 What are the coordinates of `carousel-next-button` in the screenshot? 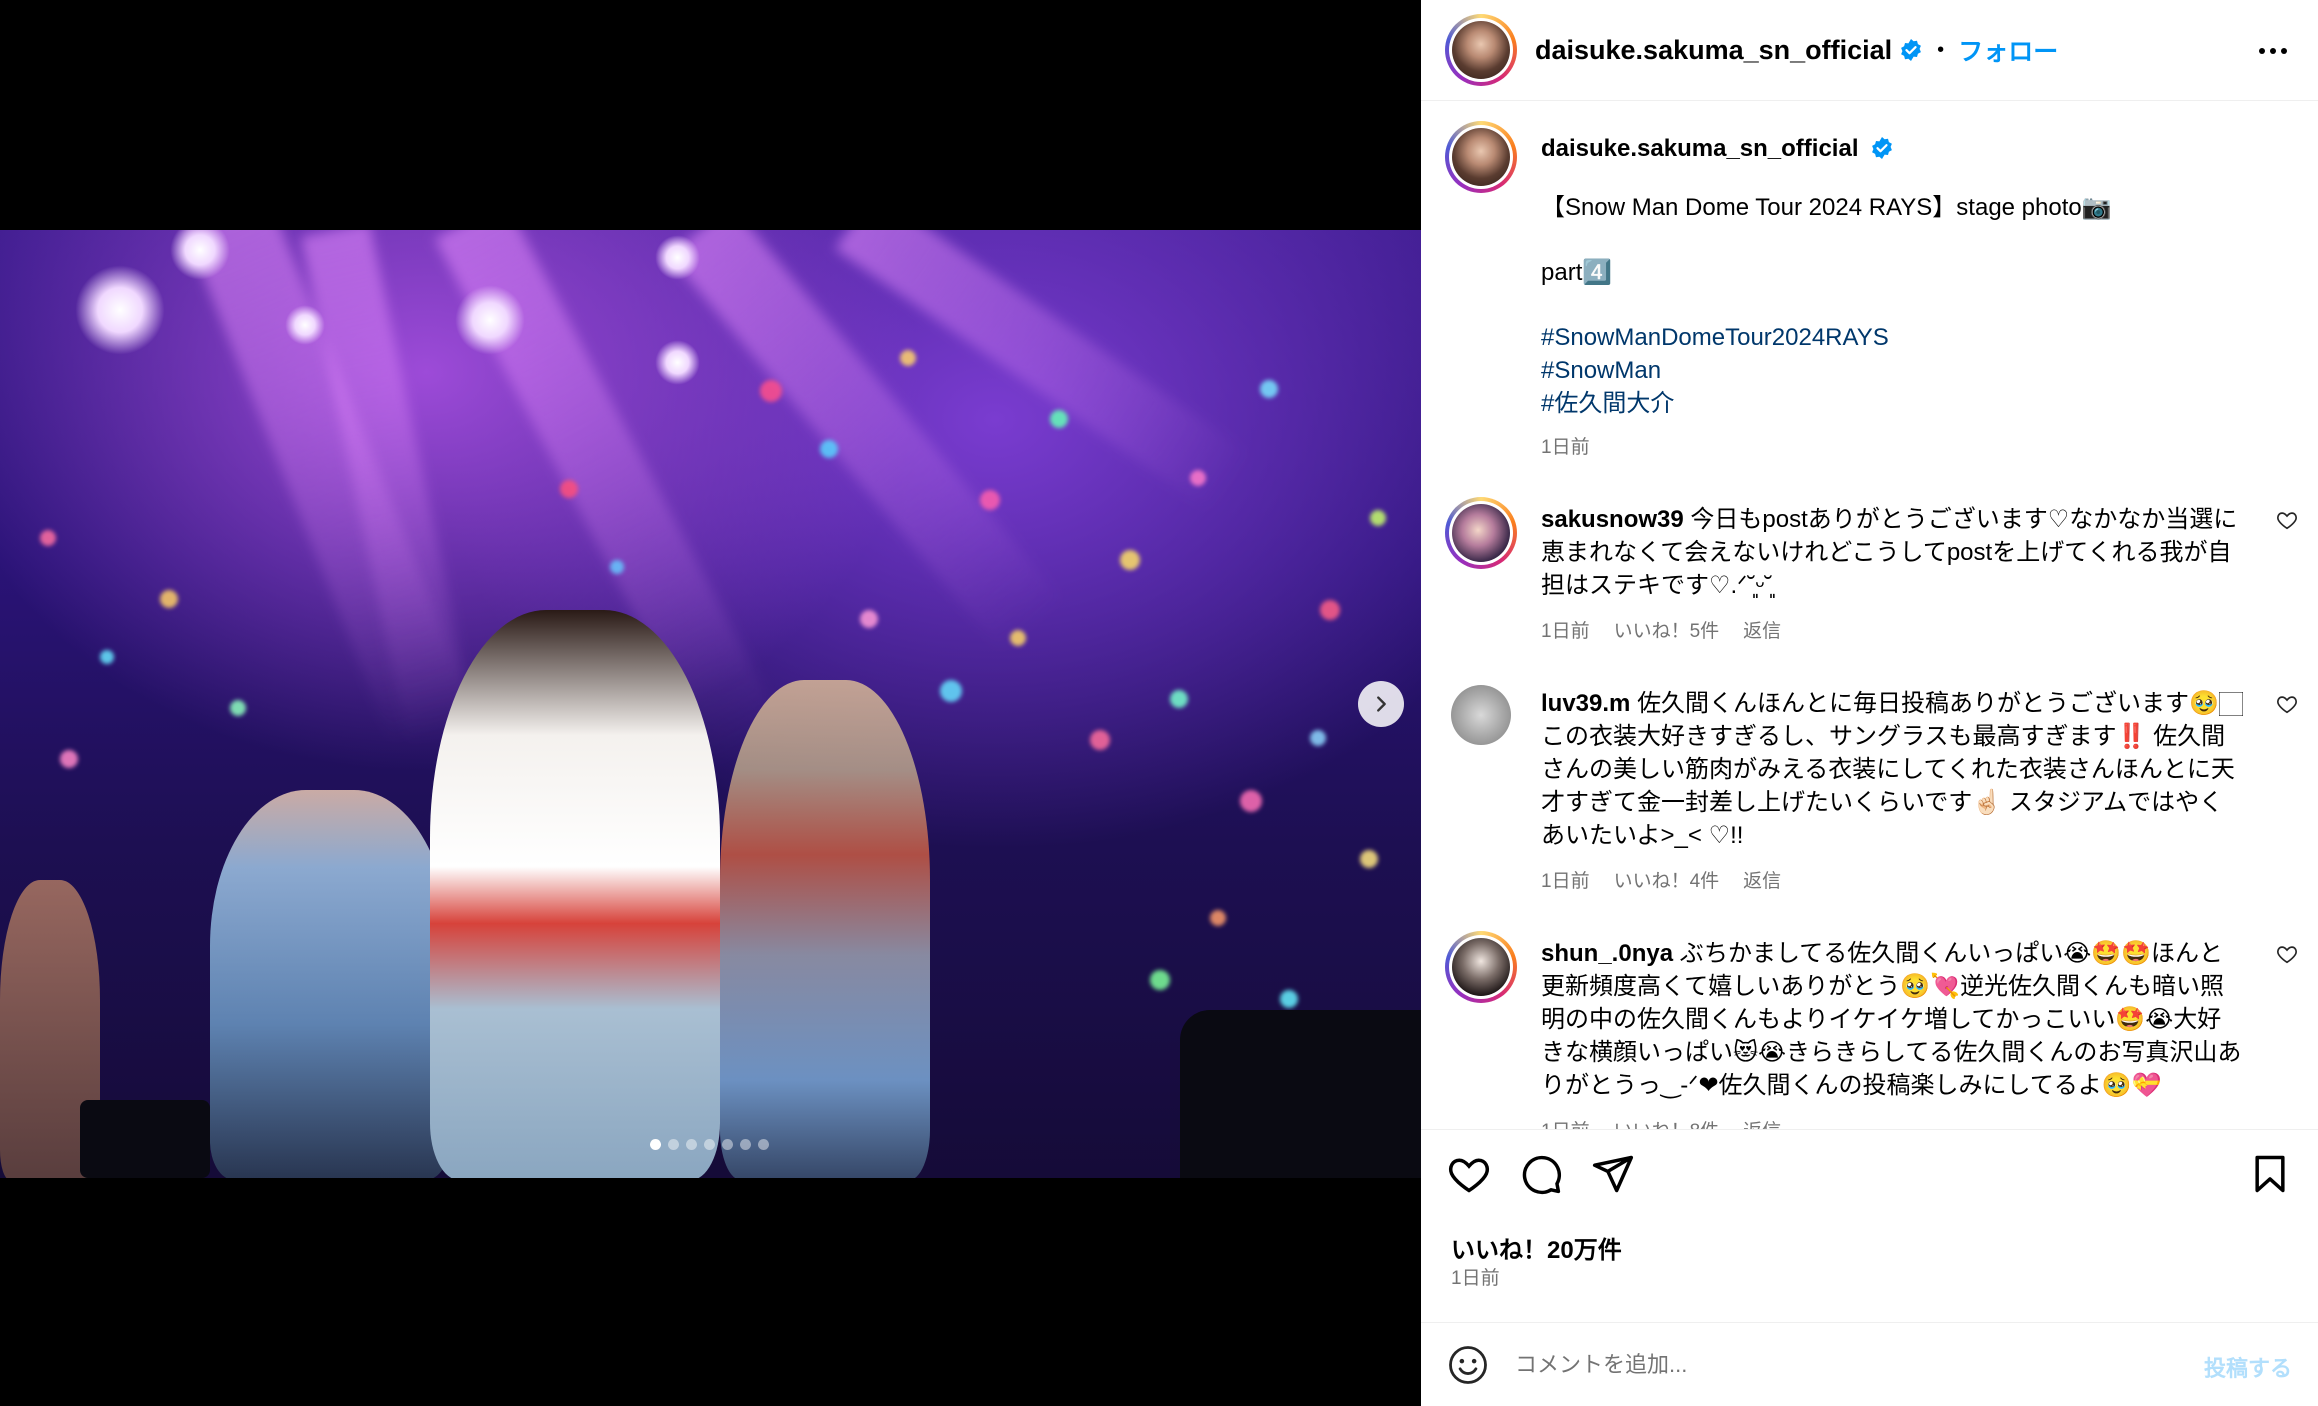 It's located at (1381, 704).